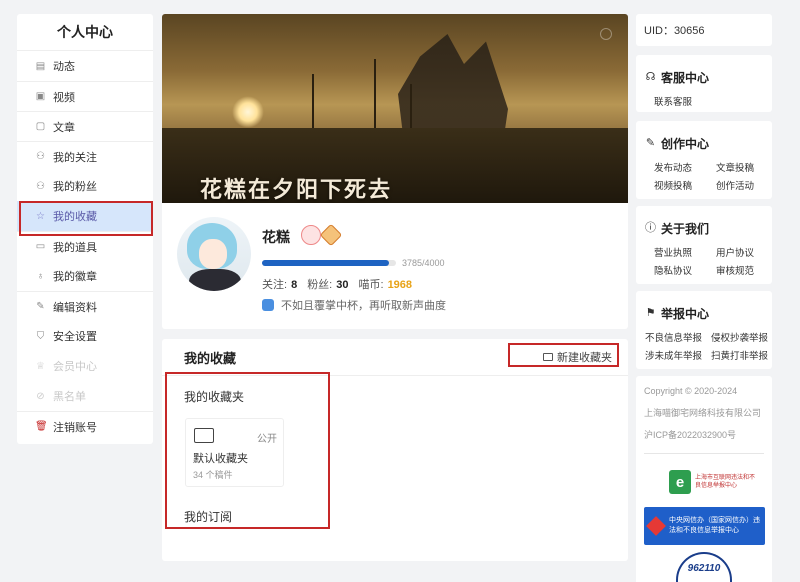  I want to click on props-icon: ▭, so click(40, 246).